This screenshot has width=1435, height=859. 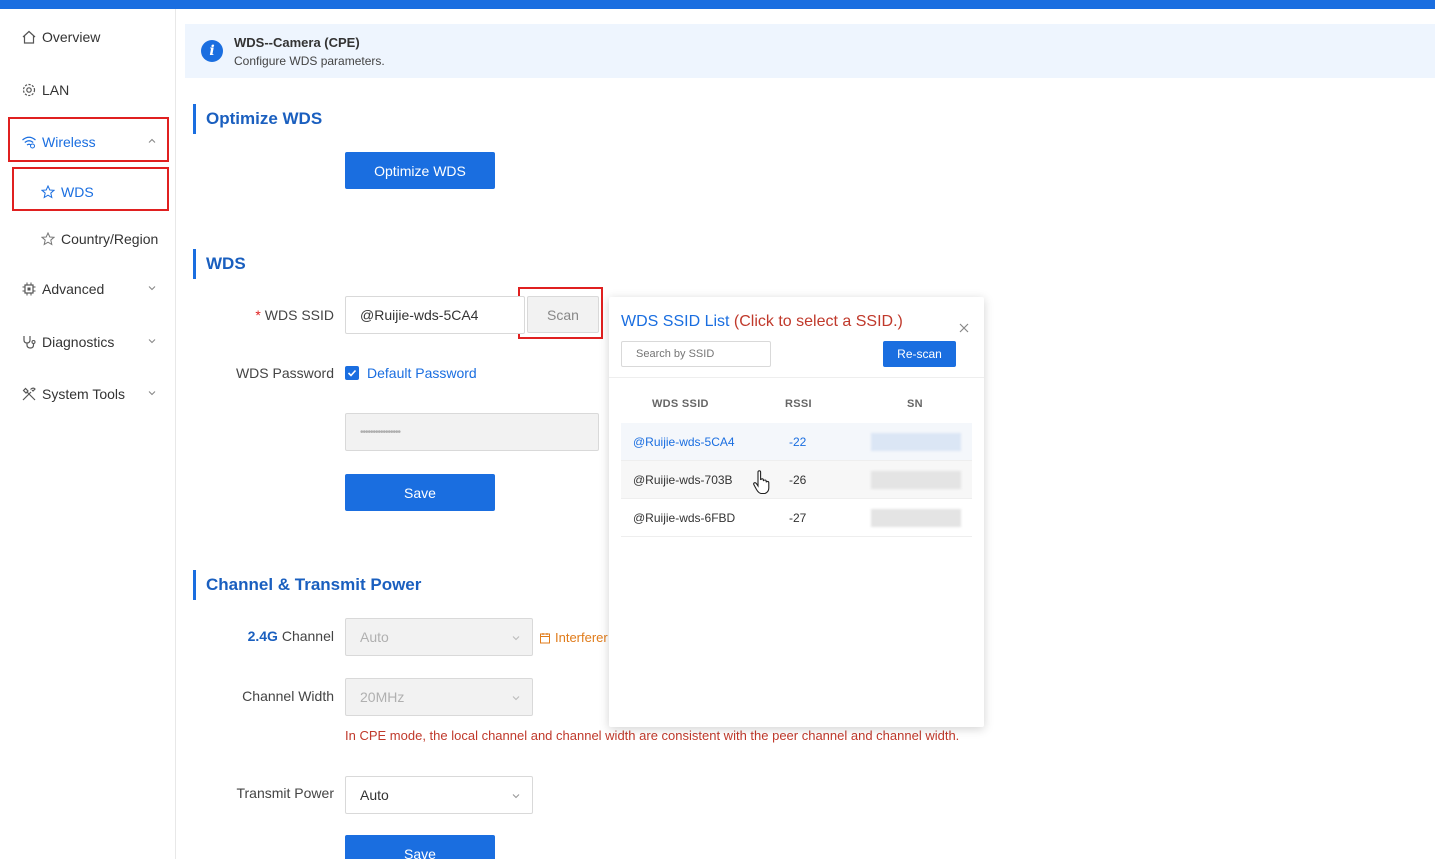 What do you see at coordinates (29, 90) in the screenshot?
I see `gear-icon` at bounding box center [29, 90].